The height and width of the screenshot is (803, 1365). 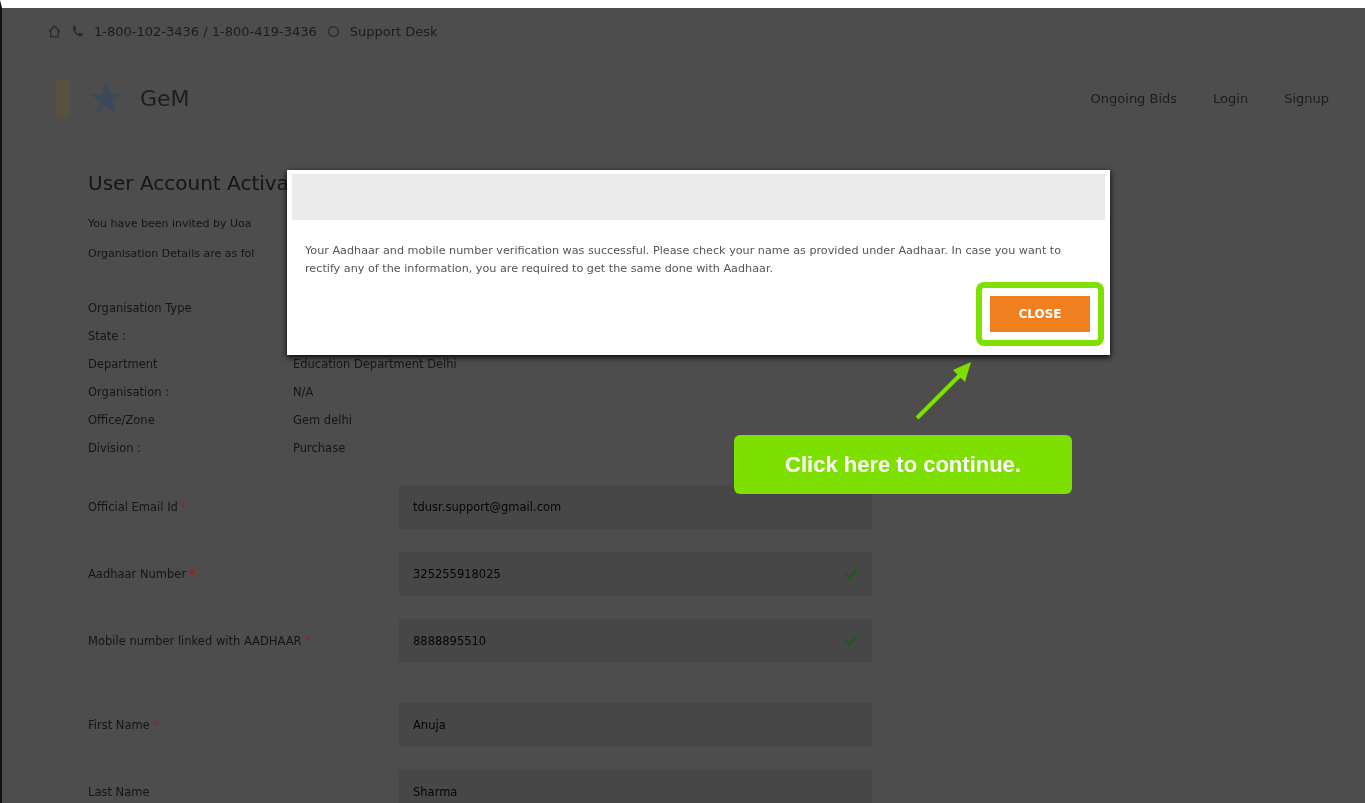 What do you see at coordinates (635, 506) in the screenshot?
I see `input-field: tdusr.support@gmail.com` at bounding box center [635, 506].